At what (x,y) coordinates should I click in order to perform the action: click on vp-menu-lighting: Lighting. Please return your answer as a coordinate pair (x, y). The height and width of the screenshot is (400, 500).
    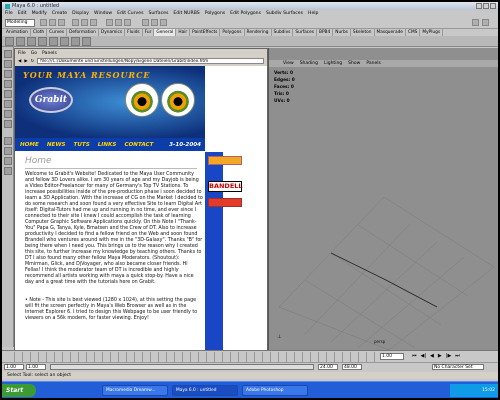
    Looking at the image, I should click on (333, 63).